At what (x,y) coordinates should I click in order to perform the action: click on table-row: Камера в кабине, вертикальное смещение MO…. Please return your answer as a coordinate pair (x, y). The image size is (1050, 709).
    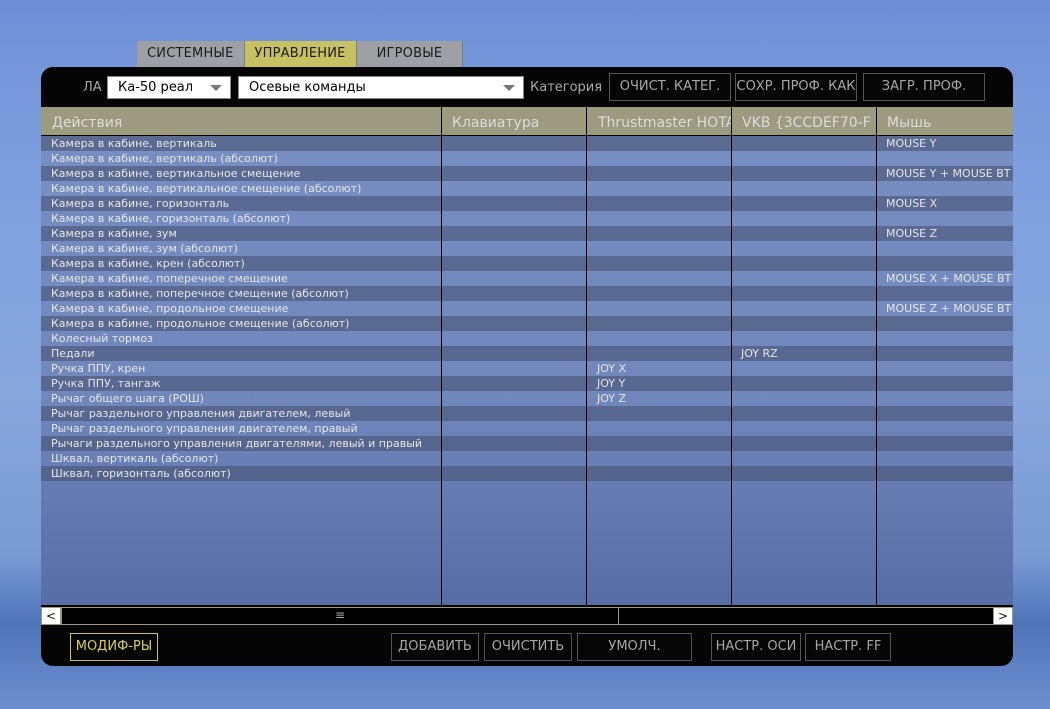
    Looking at the image, I should click on (527, 173).